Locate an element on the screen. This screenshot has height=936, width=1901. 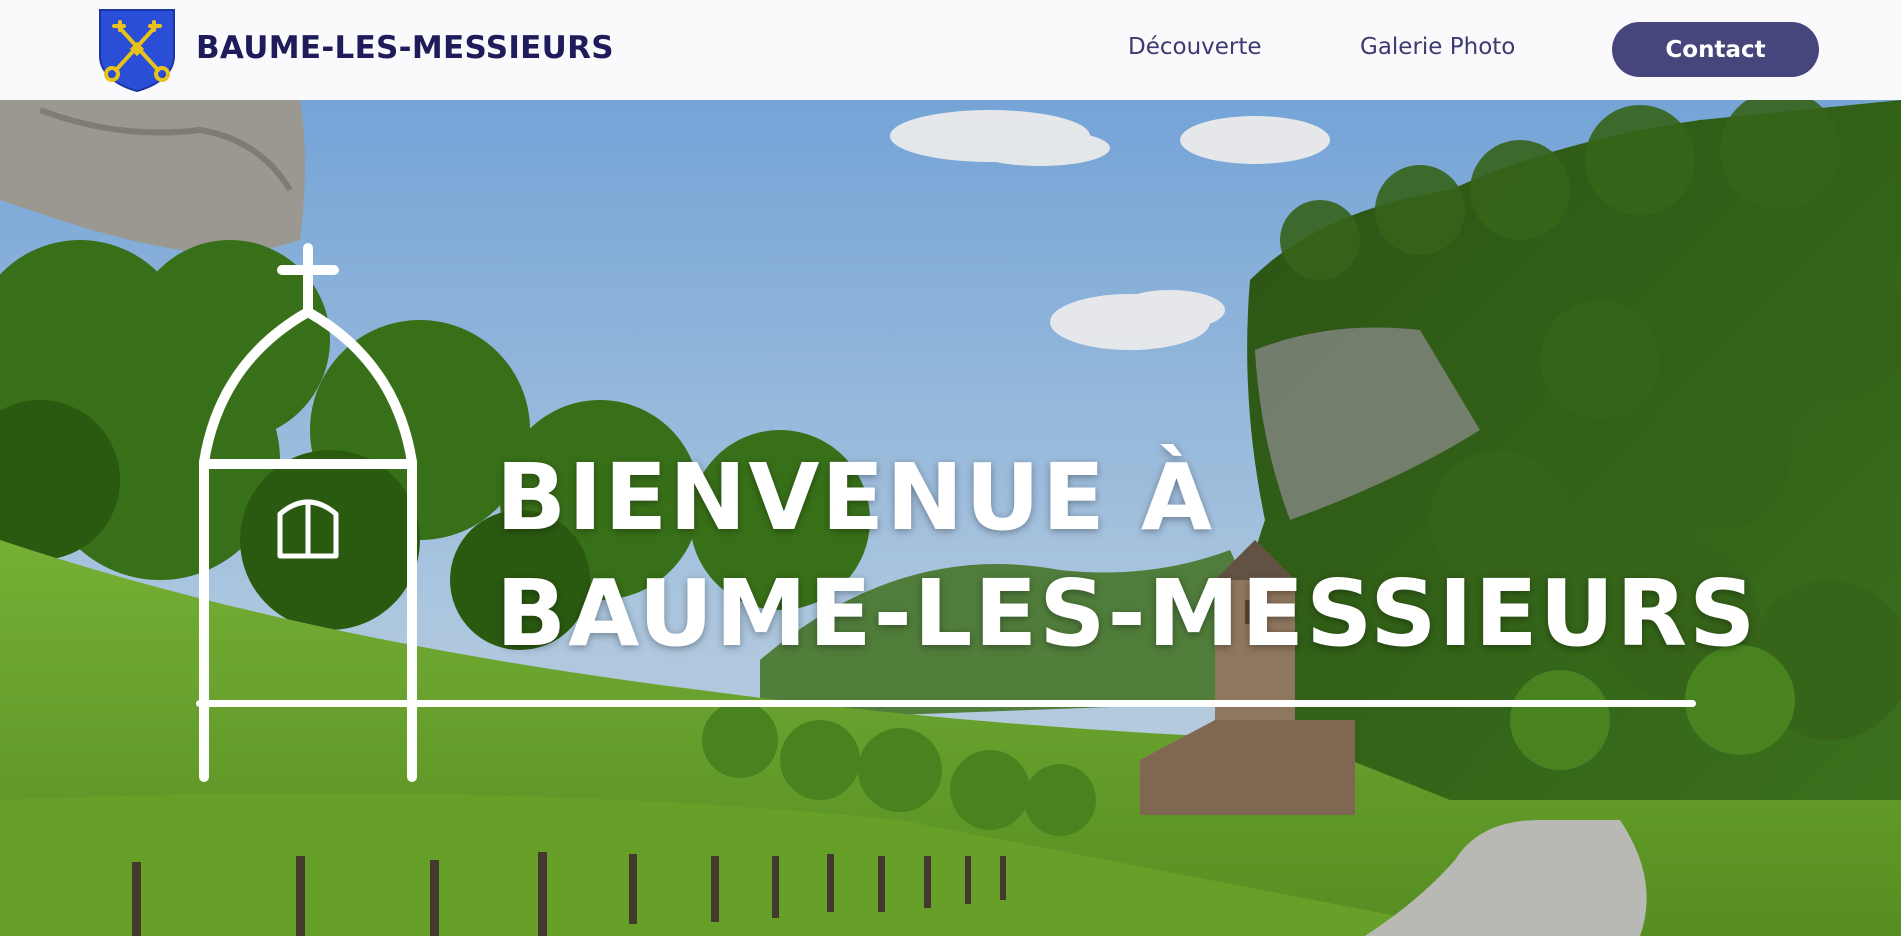
site-name: BAUME-LES-MESSIEURS is located at coordinates (405, 48).